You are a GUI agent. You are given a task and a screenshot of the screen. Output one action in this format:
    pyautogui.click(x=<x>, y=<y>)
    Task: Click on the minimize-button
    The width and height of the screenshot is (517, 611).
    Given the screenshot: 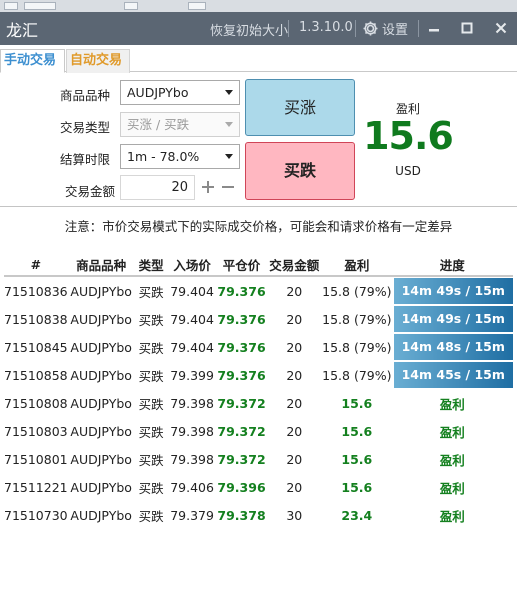 What is the action you would take?
    pyautogui.click(x=434, y=28)
    